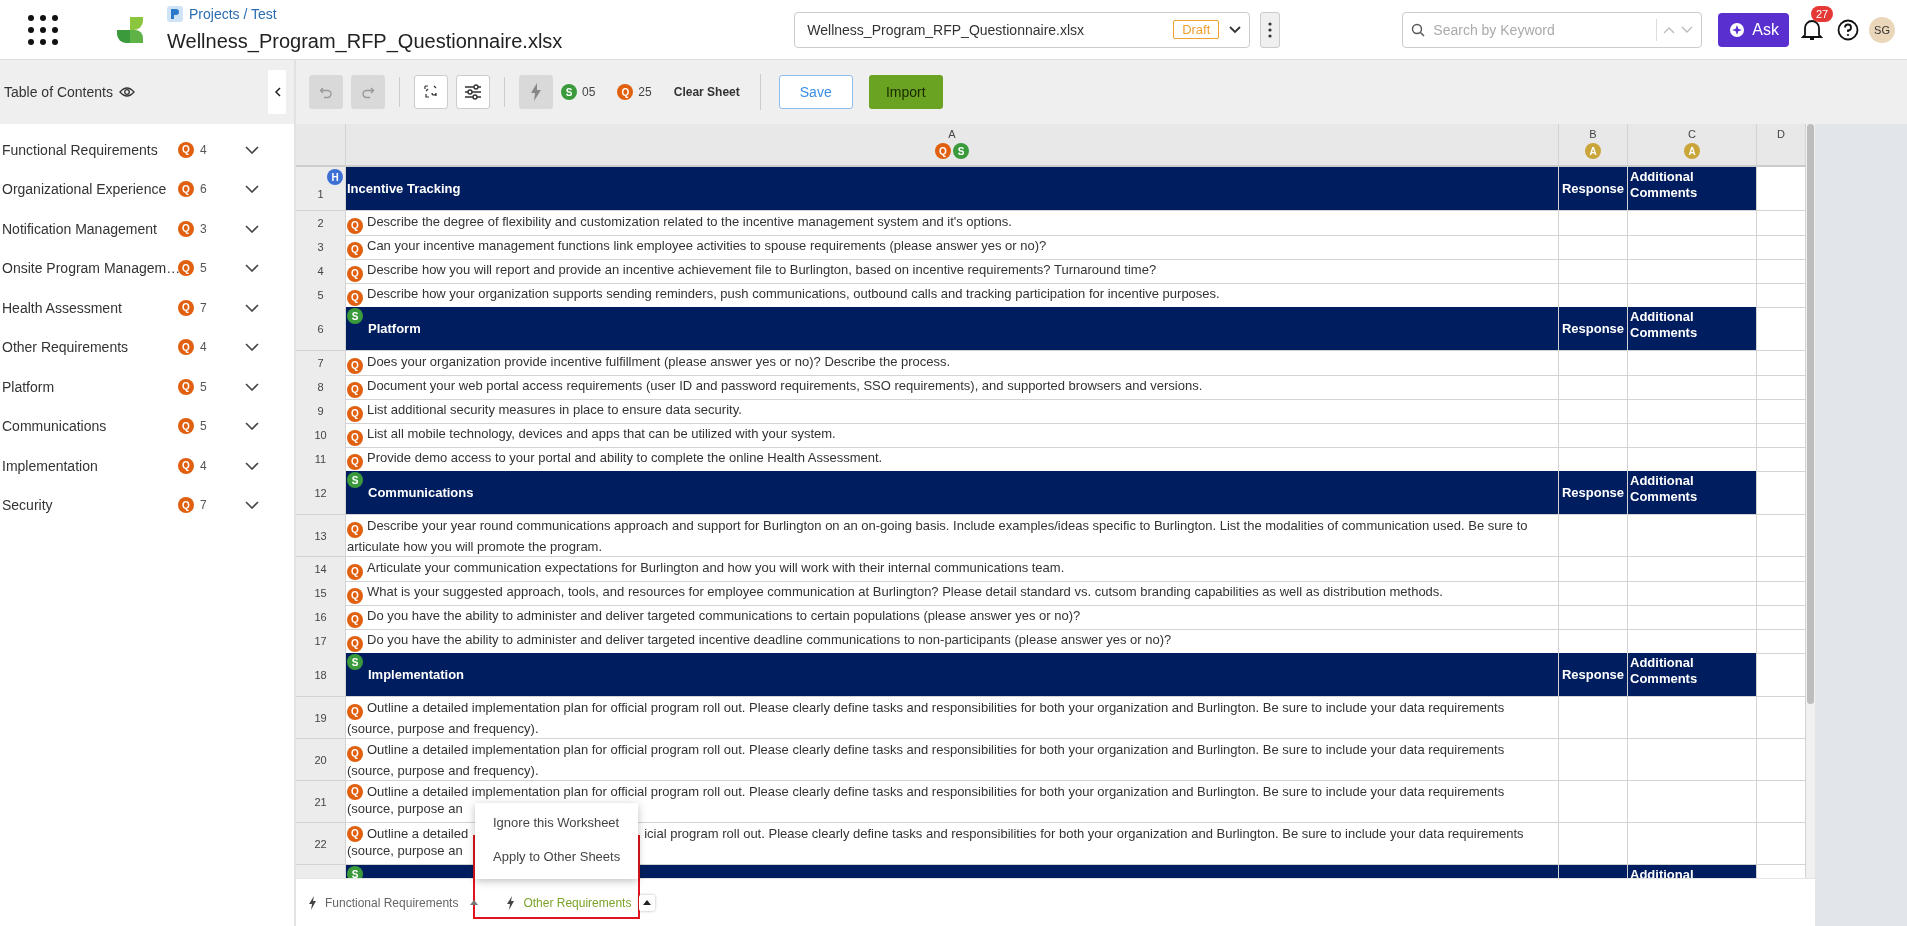  I want to click on caret-icon, so click(647, 902).